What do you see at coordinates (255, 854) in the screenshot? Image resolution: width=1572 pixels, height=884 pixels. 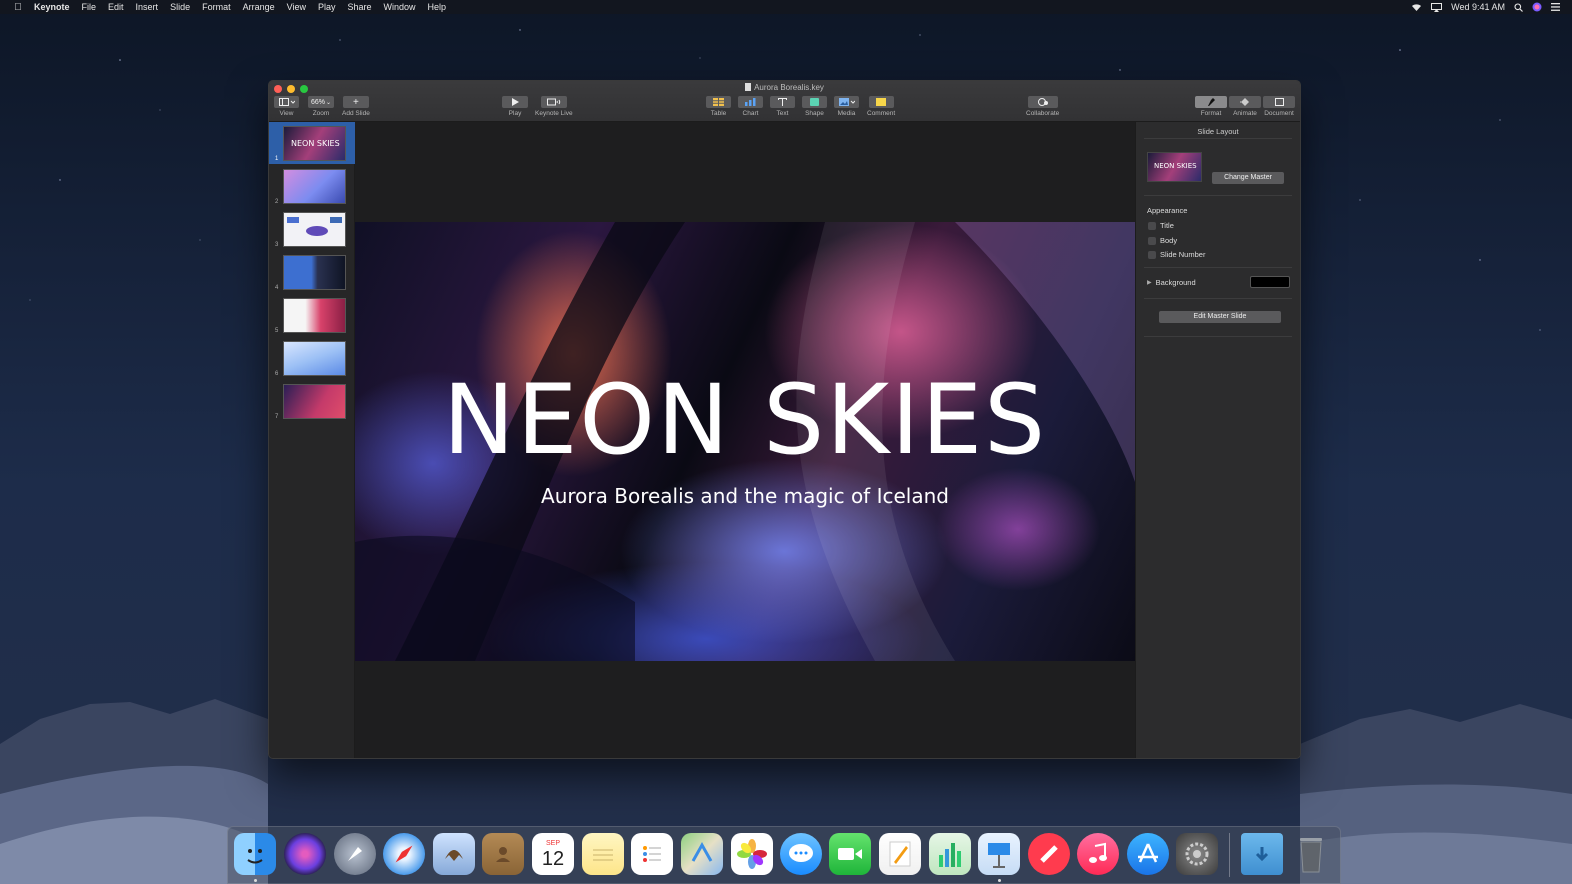 I see `finder-icon` at bounding box center [255, 854].